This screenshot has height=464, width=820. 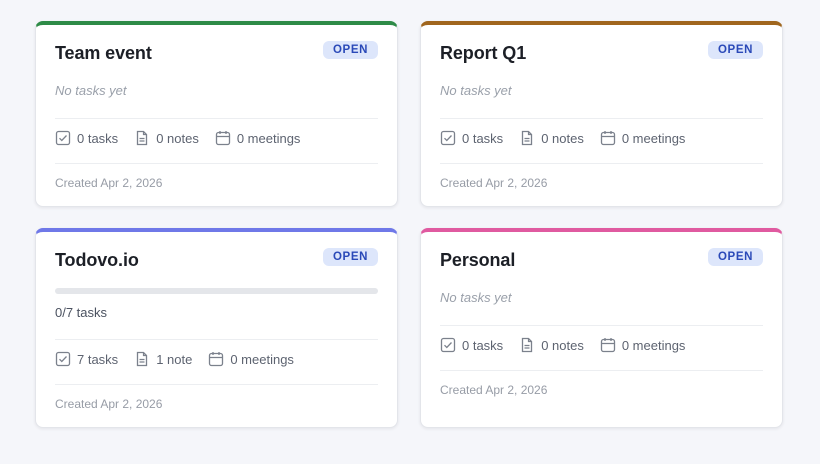 What do you see at coordinates (97, 260) in the screenshot?
I see `card-title: Todovo.io` at bounding box center [97, 260].